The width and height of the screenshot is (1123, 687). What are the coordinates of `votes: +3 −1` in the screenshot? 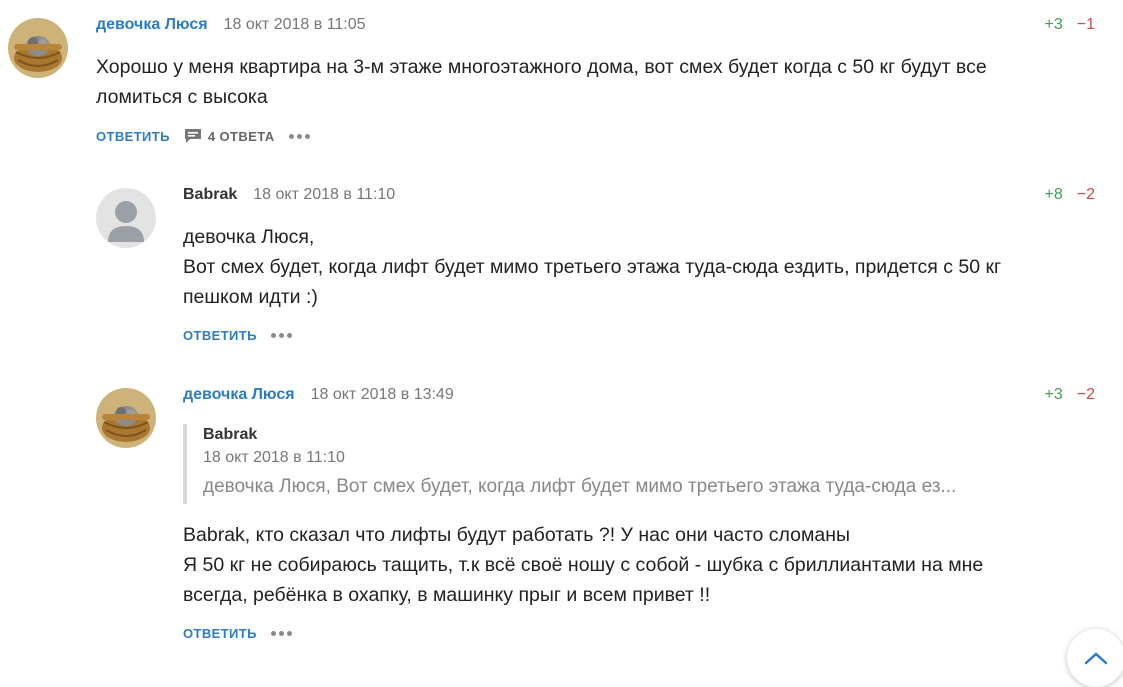 It's located at (1070, 25).